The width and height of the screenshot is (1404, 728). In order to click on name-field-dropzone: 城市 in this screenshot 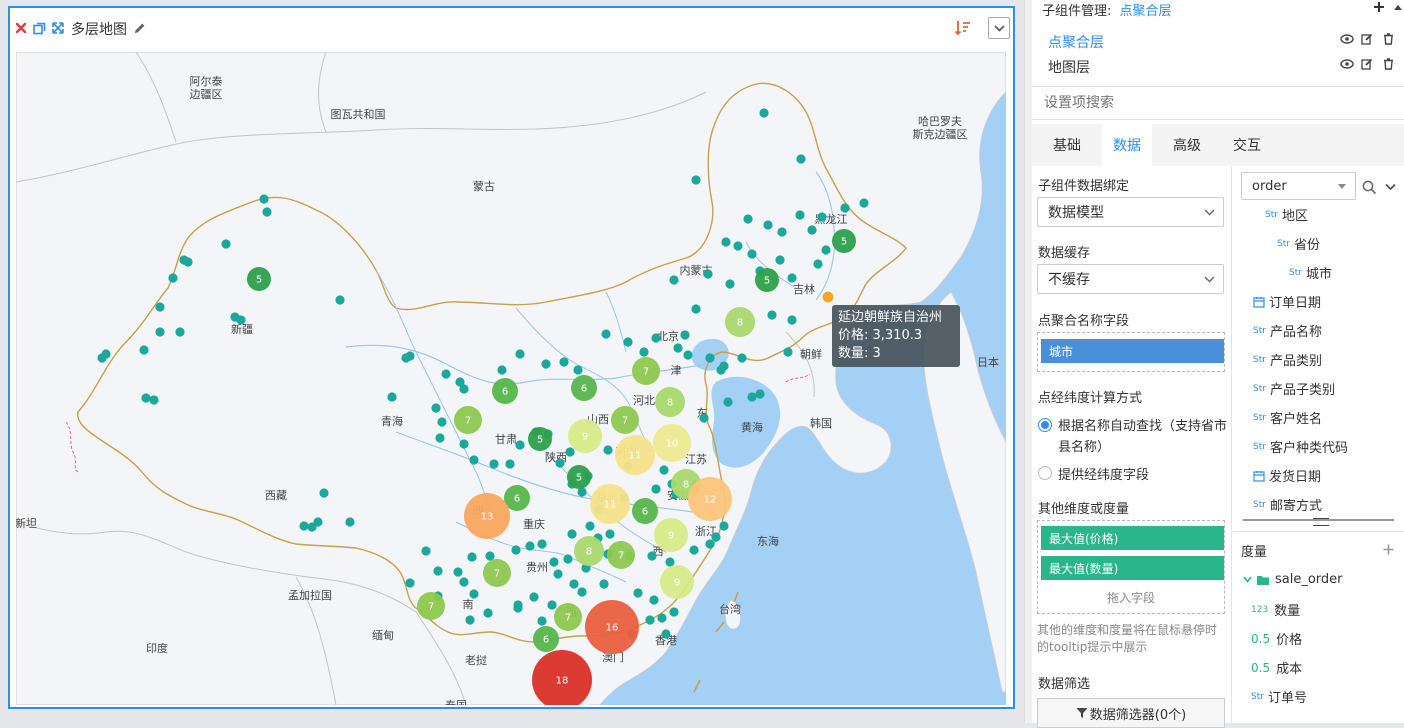, I will do `click(1131, 352)`.